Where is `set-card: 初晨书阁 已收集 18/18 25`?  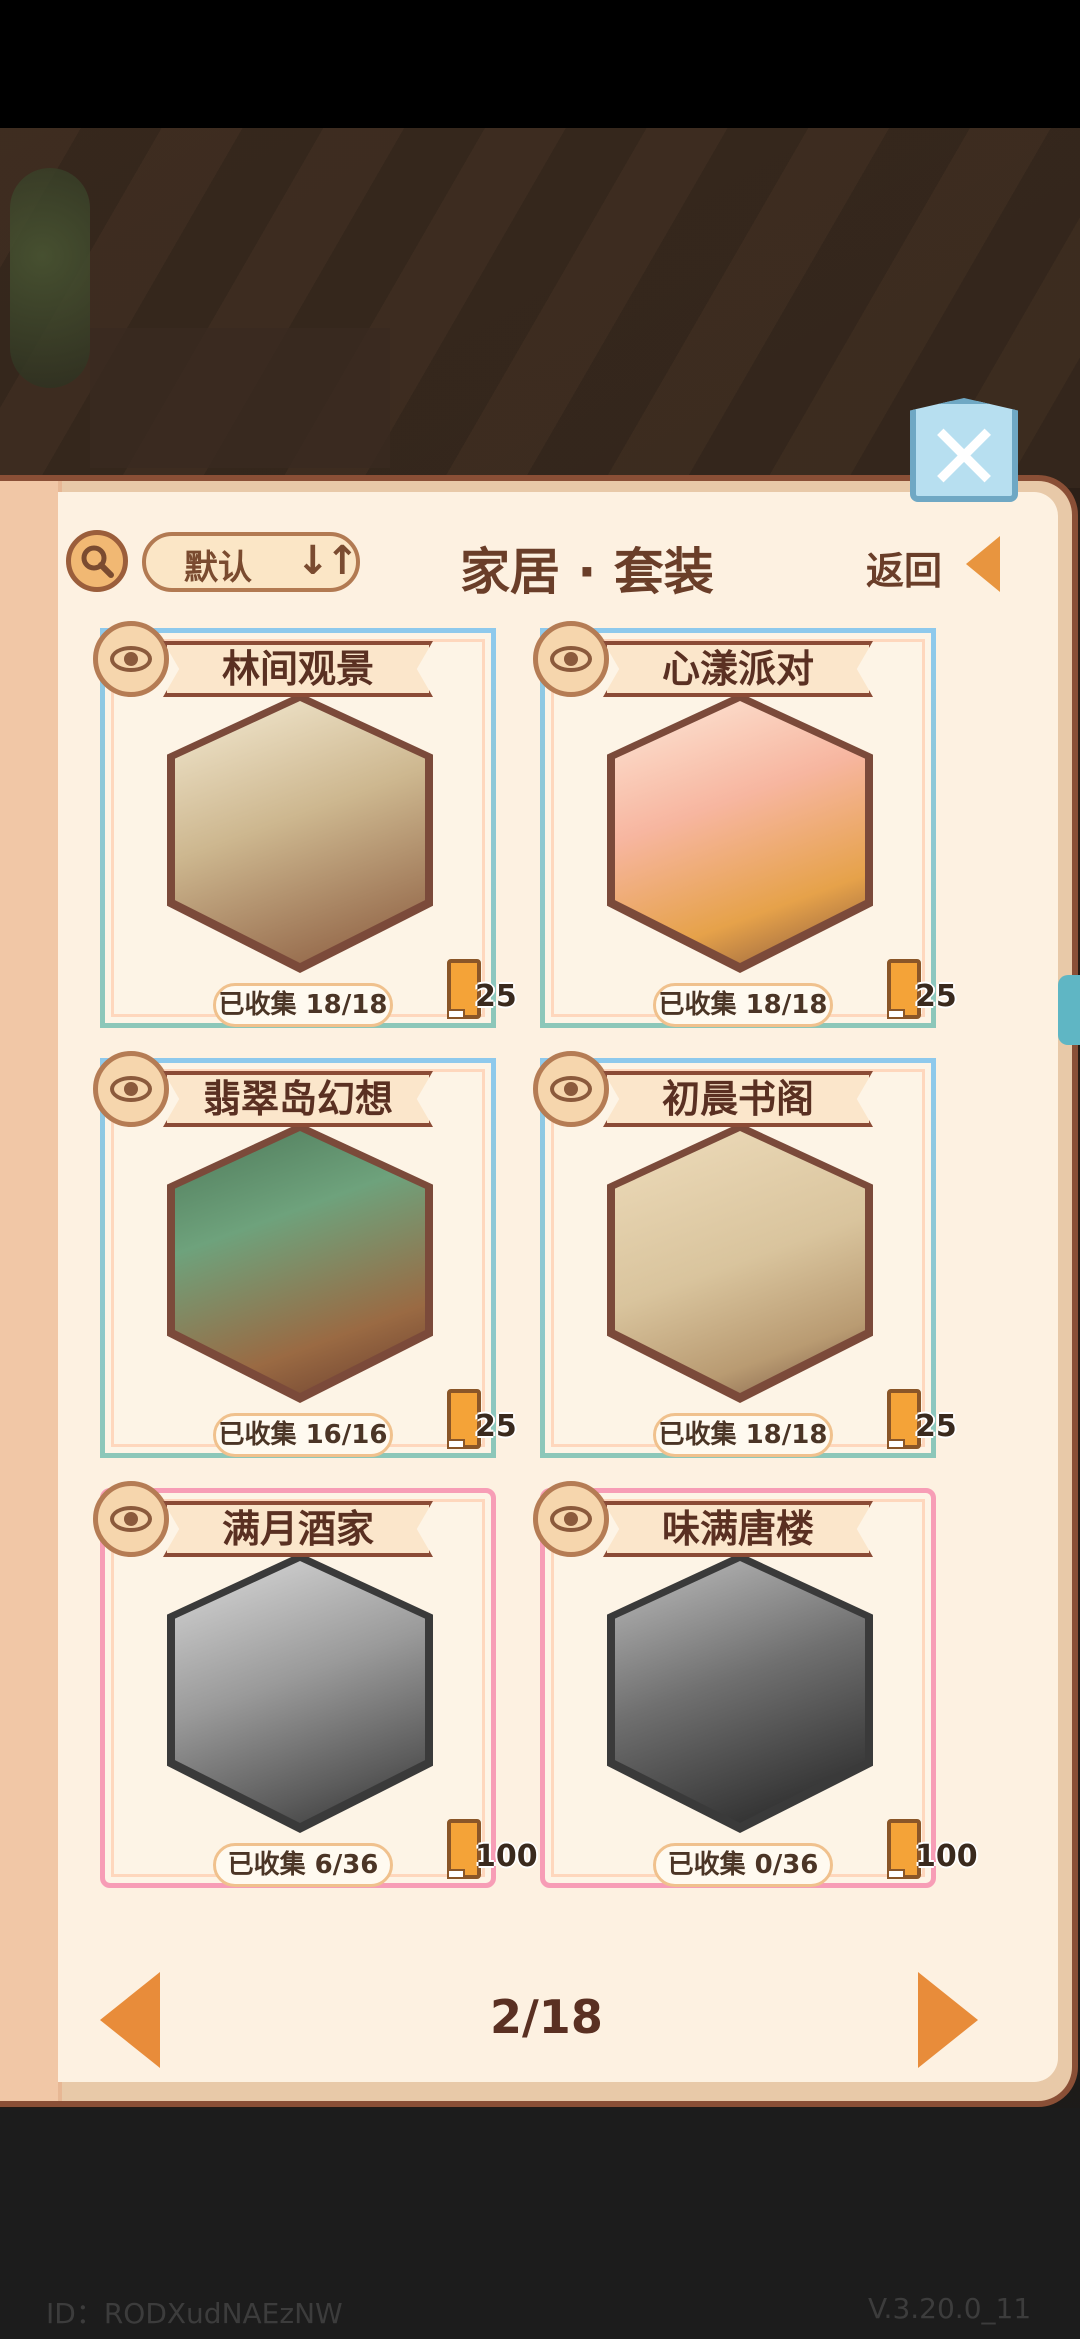
set-card: 初晨书阁 已收集 18/18 25 is located at coordinates (745, 1254).